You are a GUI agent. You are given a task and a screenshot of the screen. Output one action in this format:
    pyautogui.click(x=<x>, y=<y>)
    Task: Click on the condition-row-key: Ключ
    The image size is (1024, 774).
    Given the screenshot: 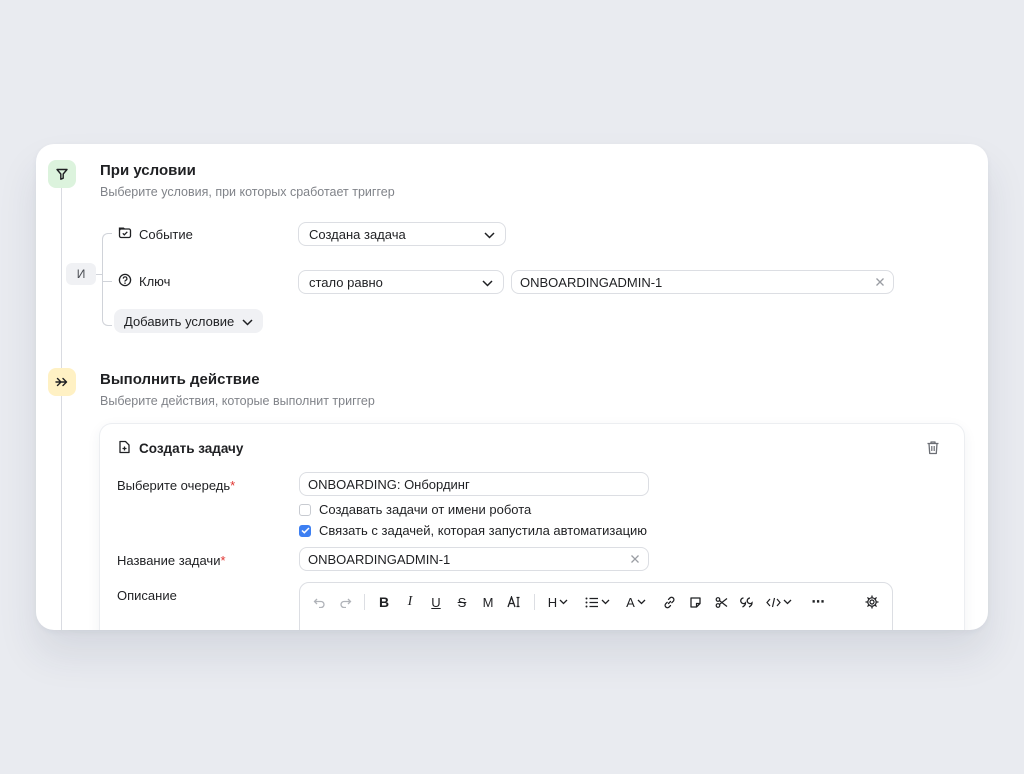 What is the action you would take?
    pyautogui.click(x=144, y=281)
    